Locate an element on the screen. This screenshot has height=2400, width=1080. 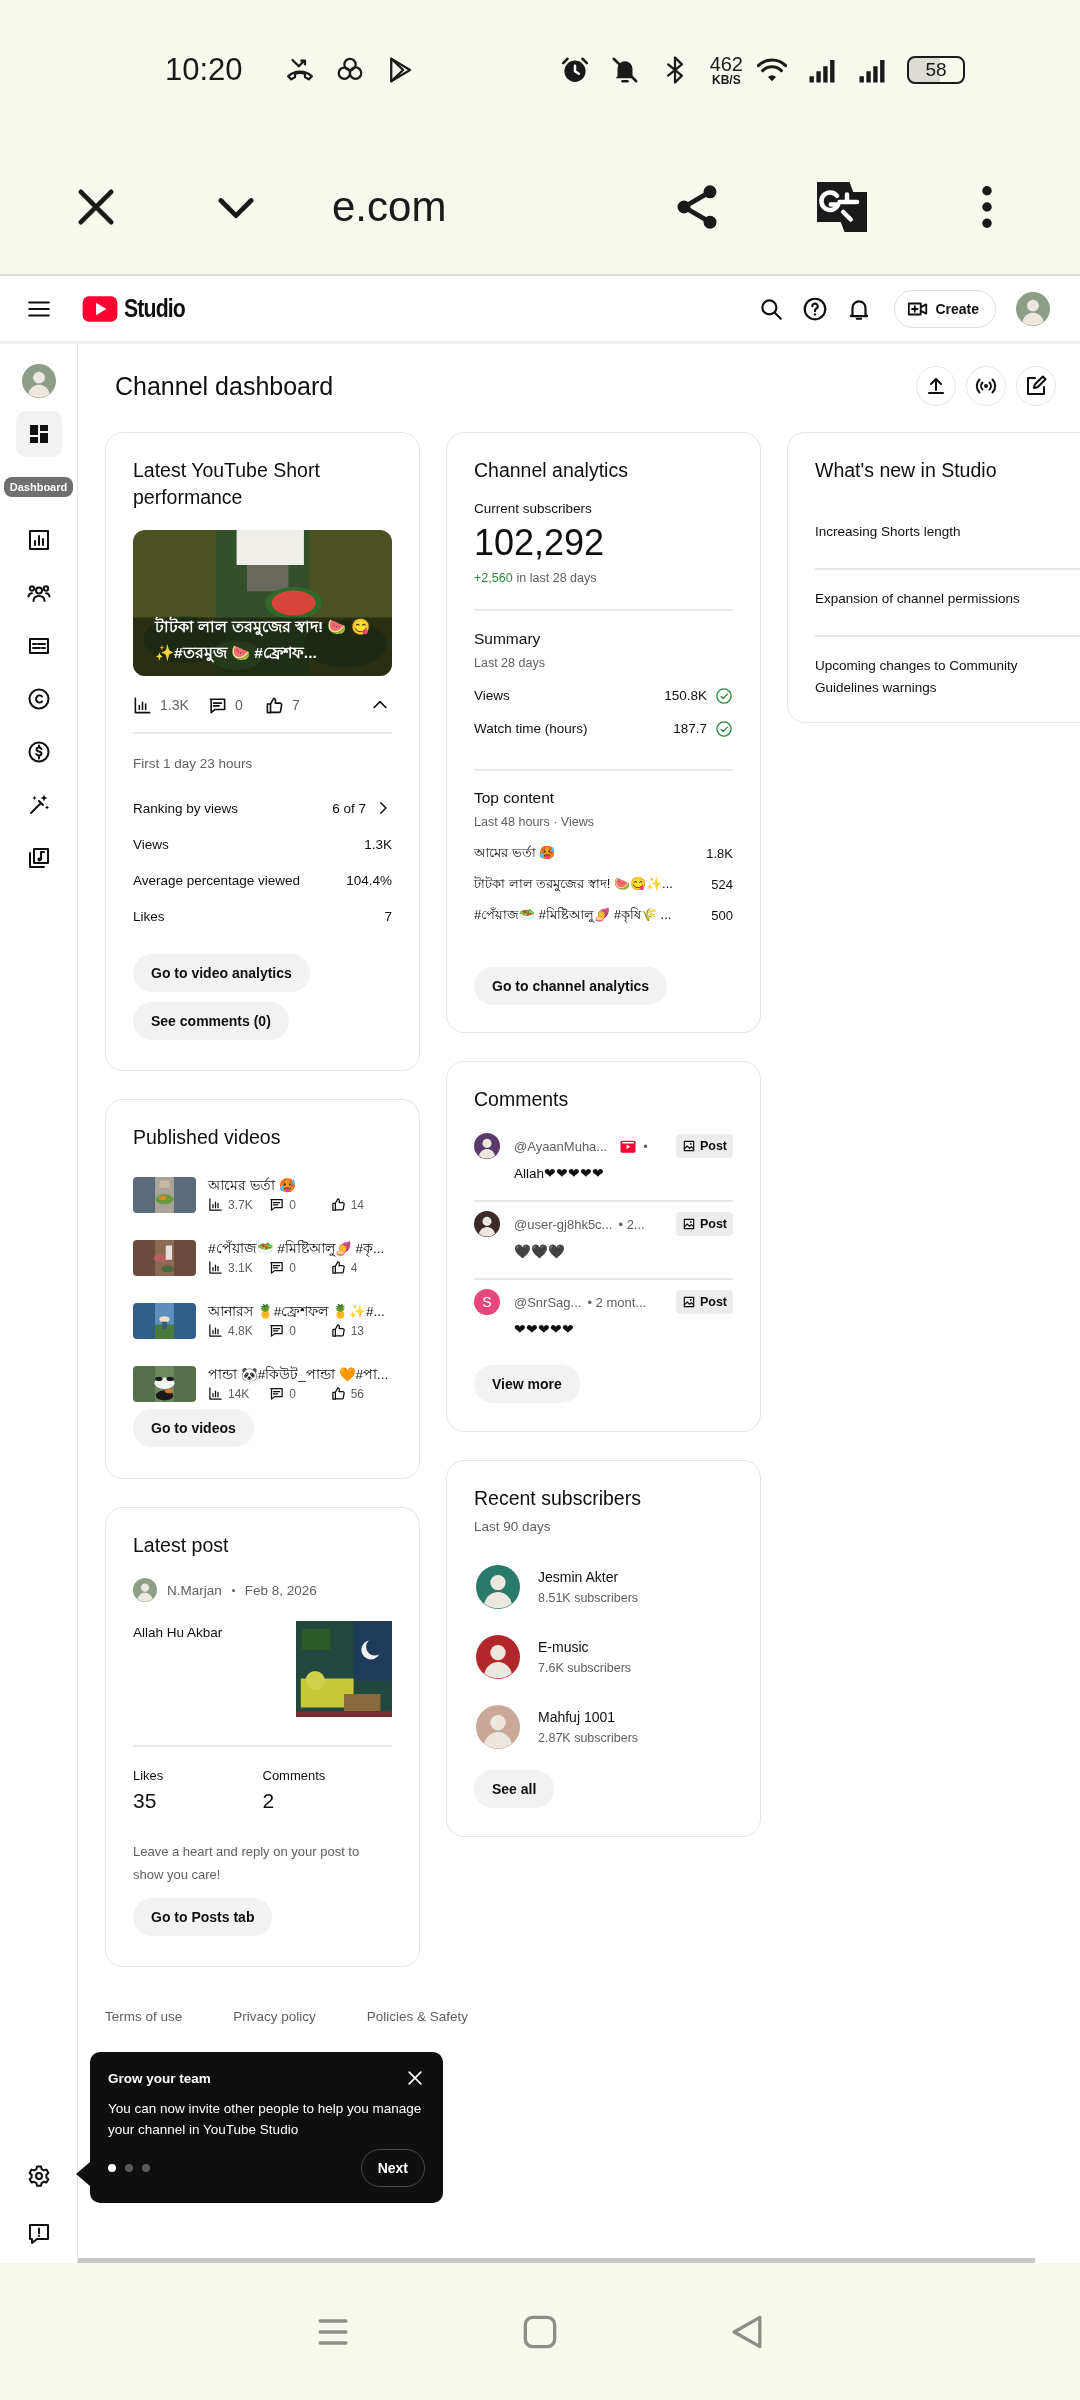
views-count: 14K is located at coordinates (239, 1394).